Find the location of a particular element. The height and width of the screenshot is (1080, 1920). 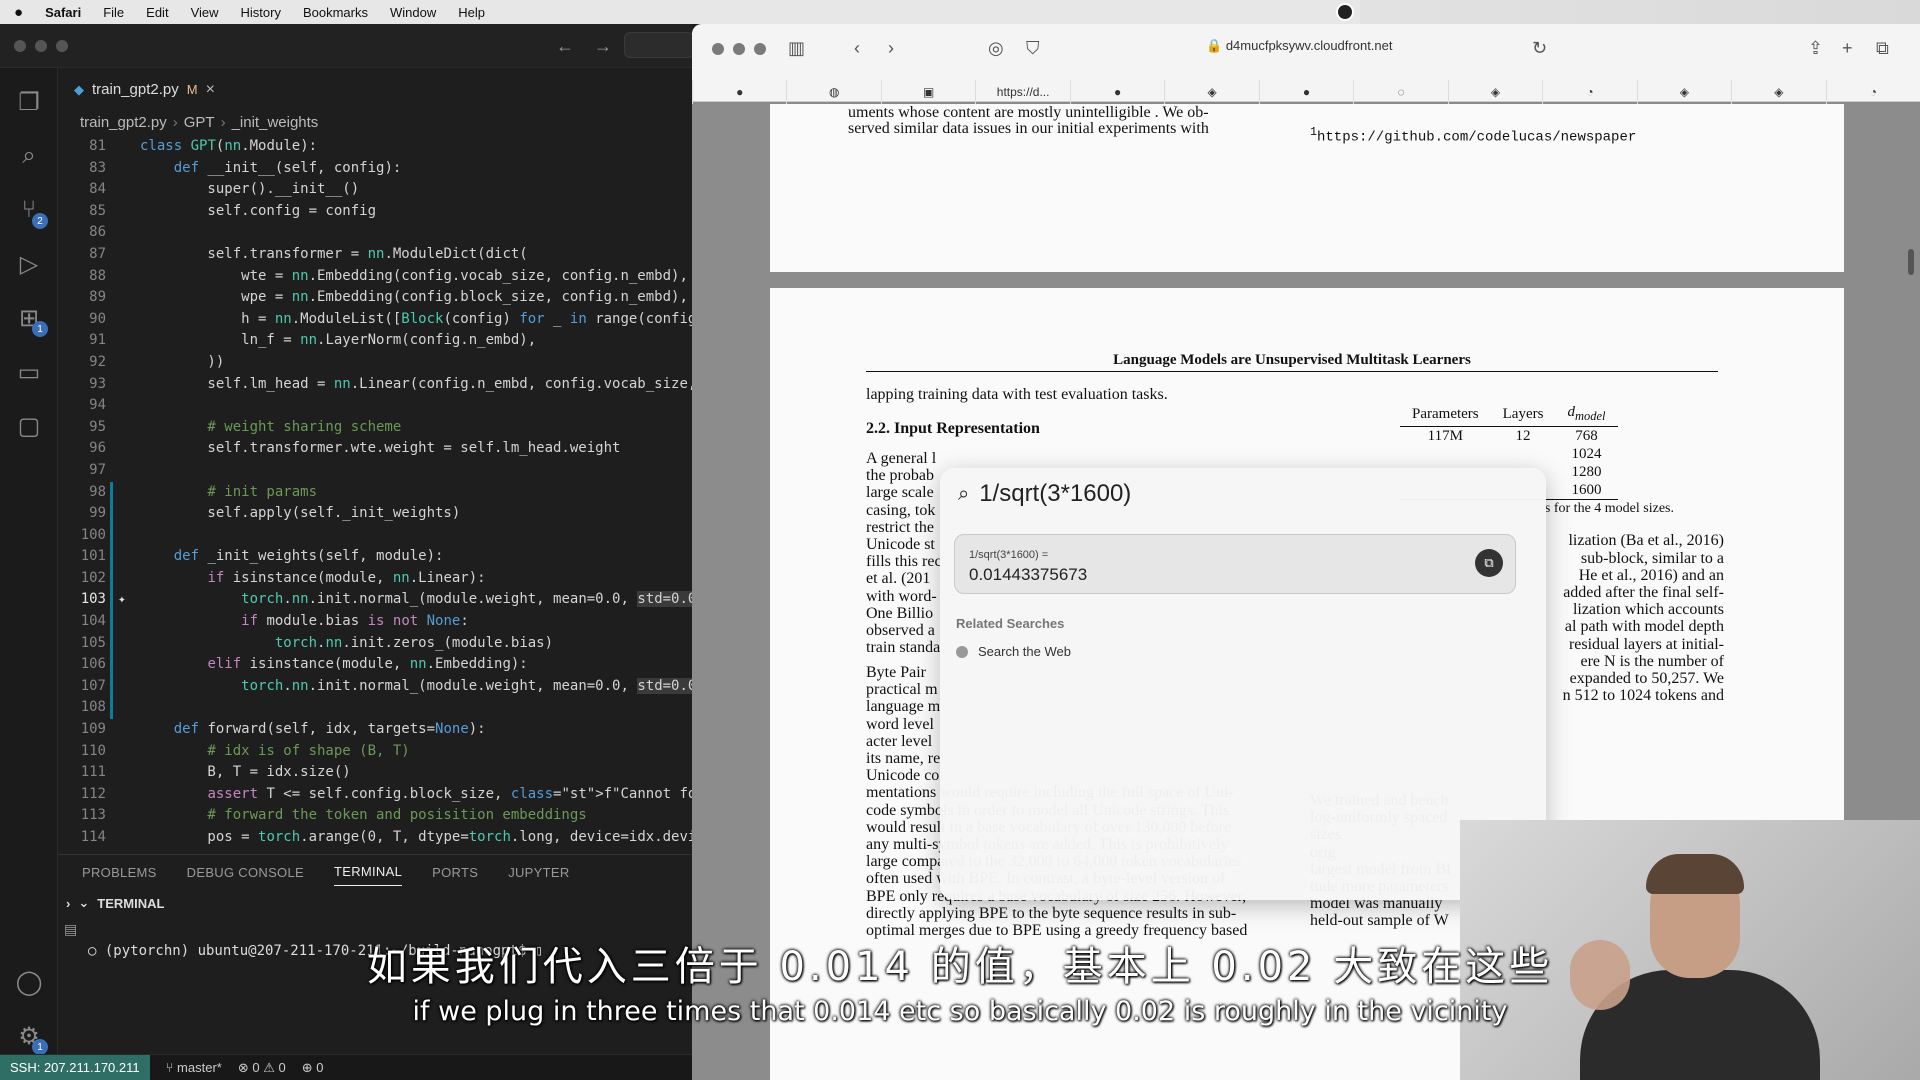

tab-problems: PROBLEMS is located at coordinates (119, 872).